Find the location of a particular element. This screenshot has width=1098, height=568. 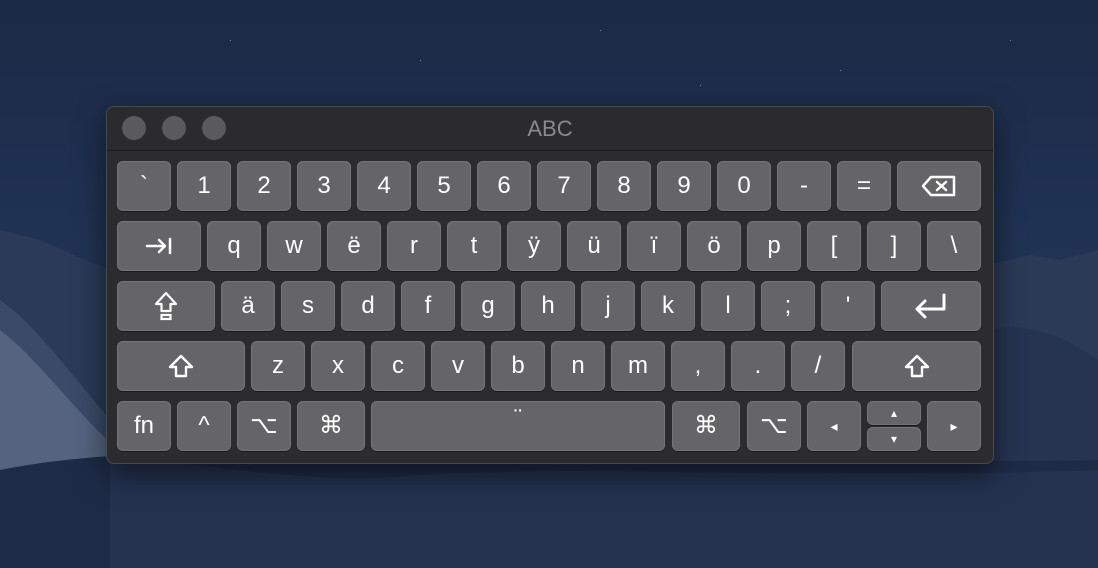

key-ä: ä is located at coordinates (248, 306).